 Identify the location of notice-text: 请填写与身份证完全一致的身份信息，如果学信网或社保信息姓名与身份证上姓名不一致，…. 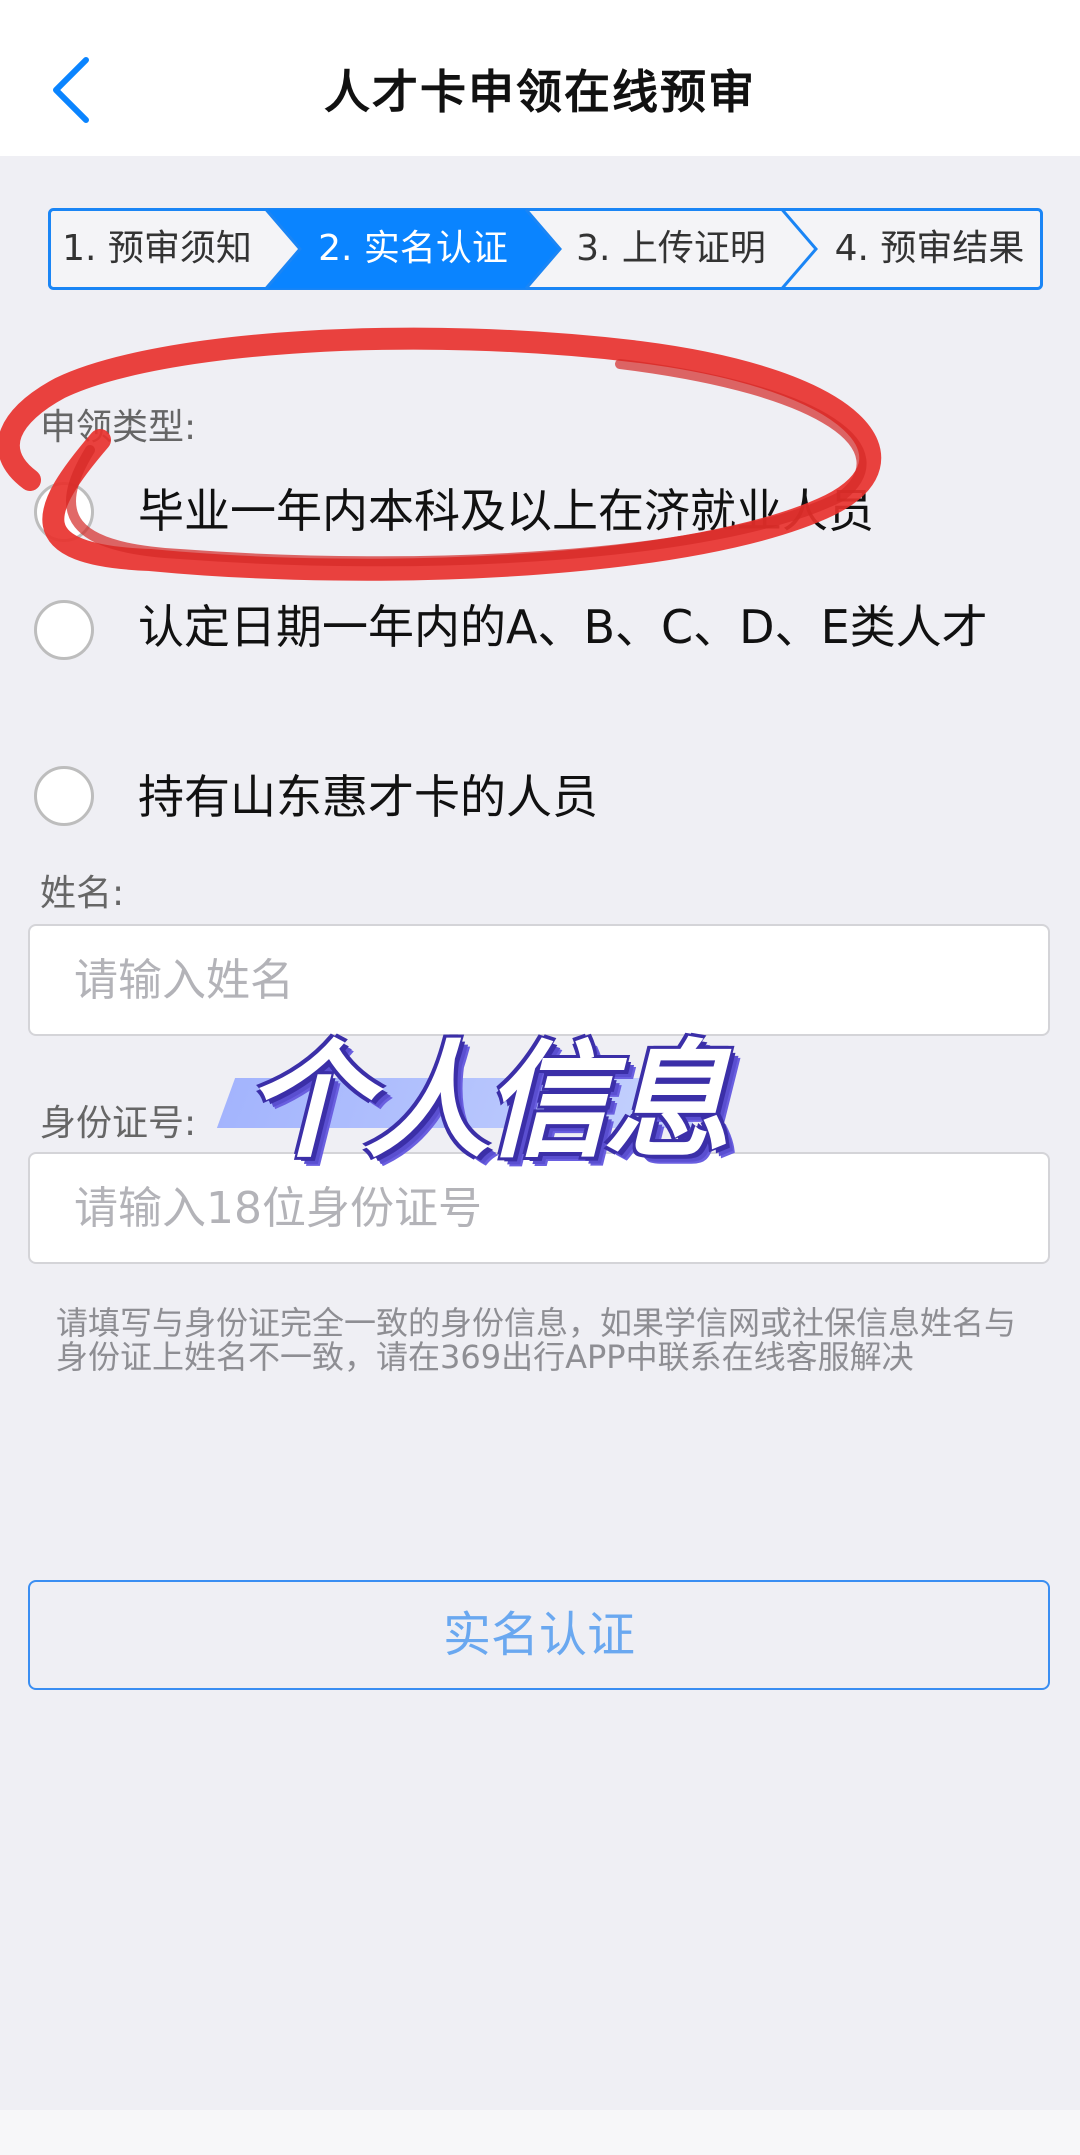
(536, 1340).